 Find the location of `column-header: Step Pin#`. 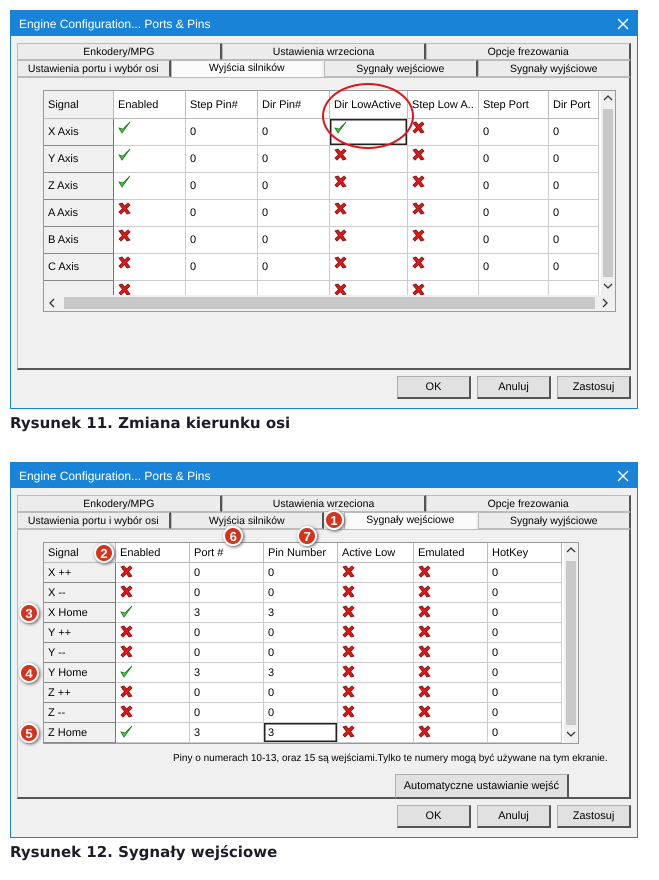

column-header: Step Pin# is located at coordinates (222, 105).